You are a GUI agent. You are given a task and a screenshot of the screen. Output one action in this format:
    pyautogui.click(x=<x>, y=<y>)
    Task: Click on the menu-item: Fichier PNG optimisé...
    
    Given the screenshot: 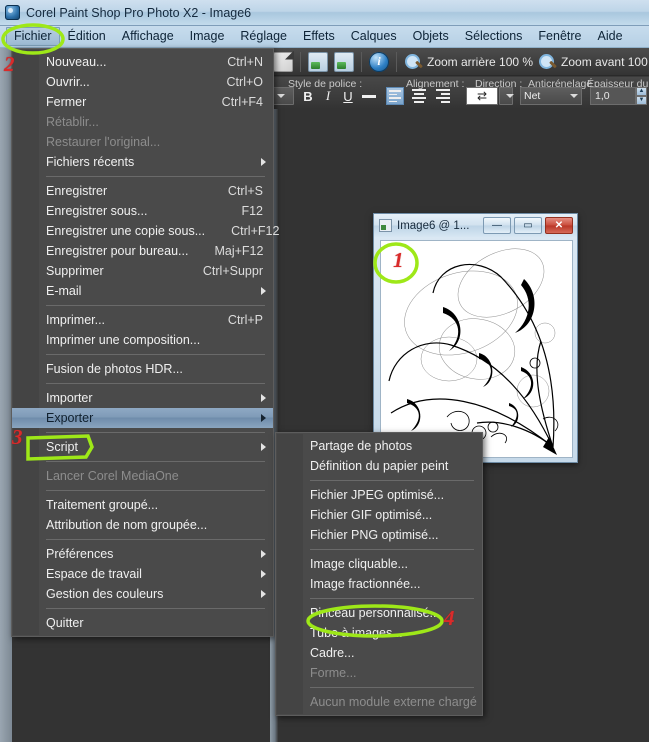 What is the action you would take?
    pyautogui.click(x=379, y=535)
    